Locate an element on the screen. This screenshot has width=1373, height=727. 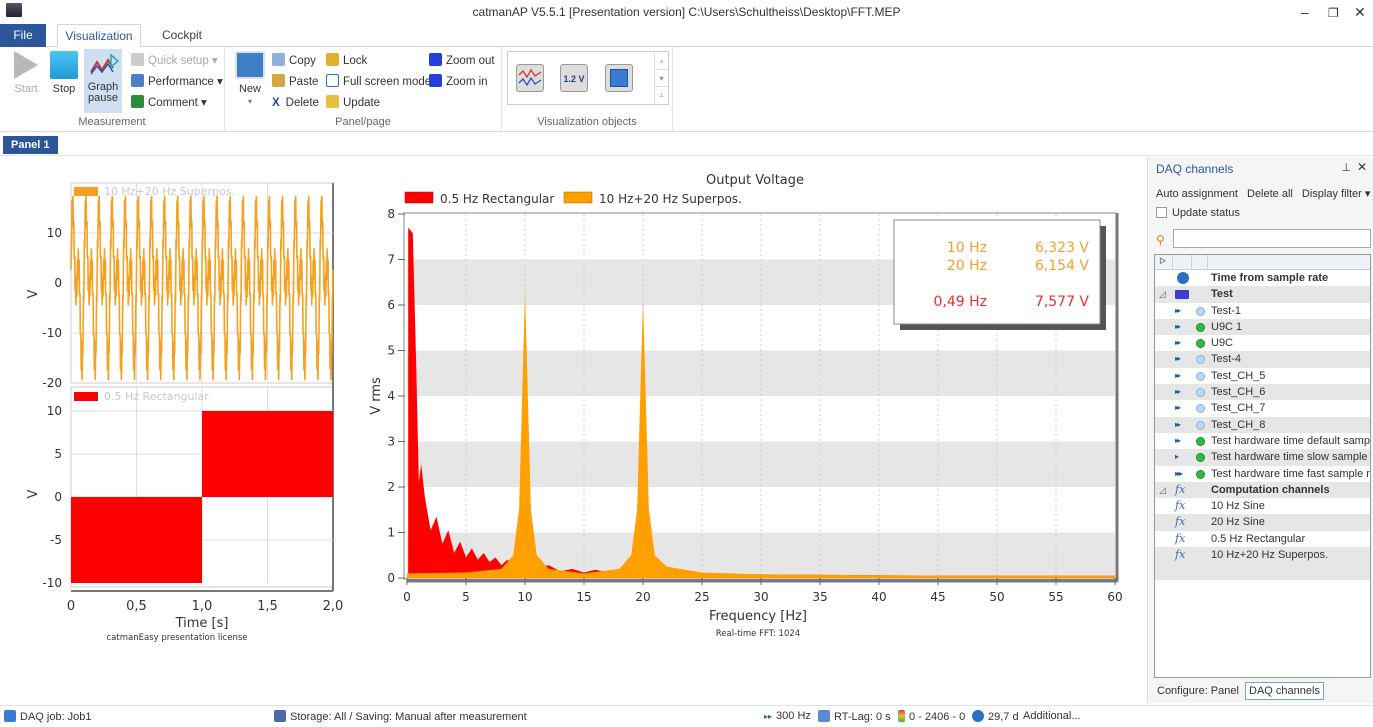
daq-job-status: DAQ job: Job1 is located at coordinates (48, 716).